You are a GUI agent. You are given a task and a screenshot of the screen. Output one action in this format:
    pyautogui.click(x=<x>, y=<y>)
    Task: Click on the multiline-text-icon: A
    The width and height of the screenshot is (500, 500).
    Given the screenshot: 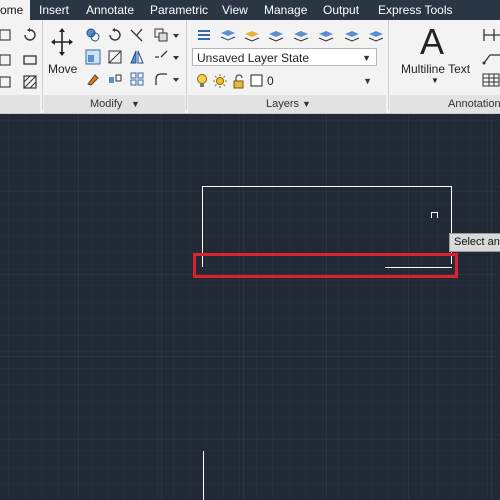 What is the action you would take?
    pyautogui.click(x=432, y=42)
    